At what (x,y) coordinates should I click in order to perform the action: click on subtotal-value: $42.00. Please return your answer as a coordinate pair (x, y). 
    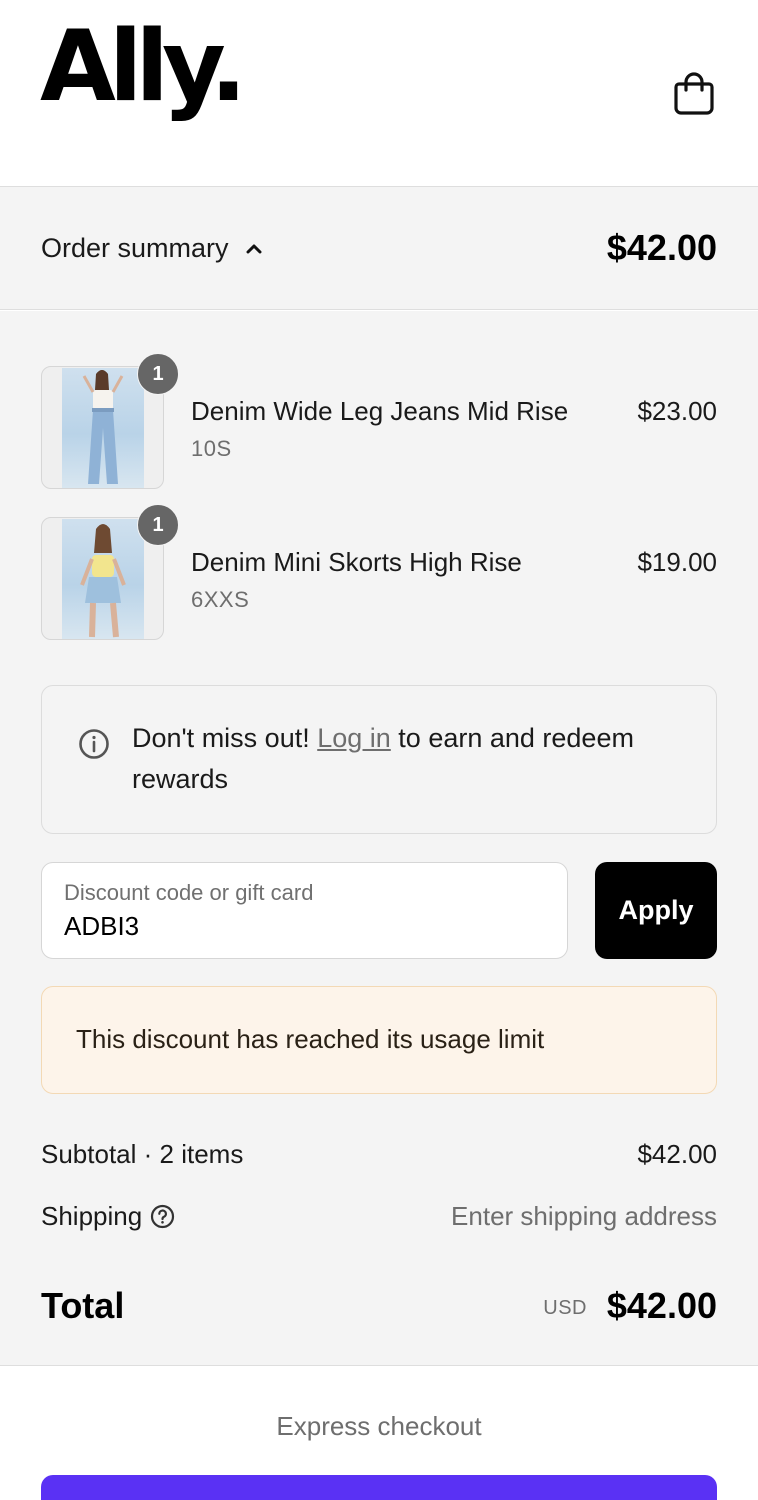
    Looking at the image, I should click on (677, 1154).